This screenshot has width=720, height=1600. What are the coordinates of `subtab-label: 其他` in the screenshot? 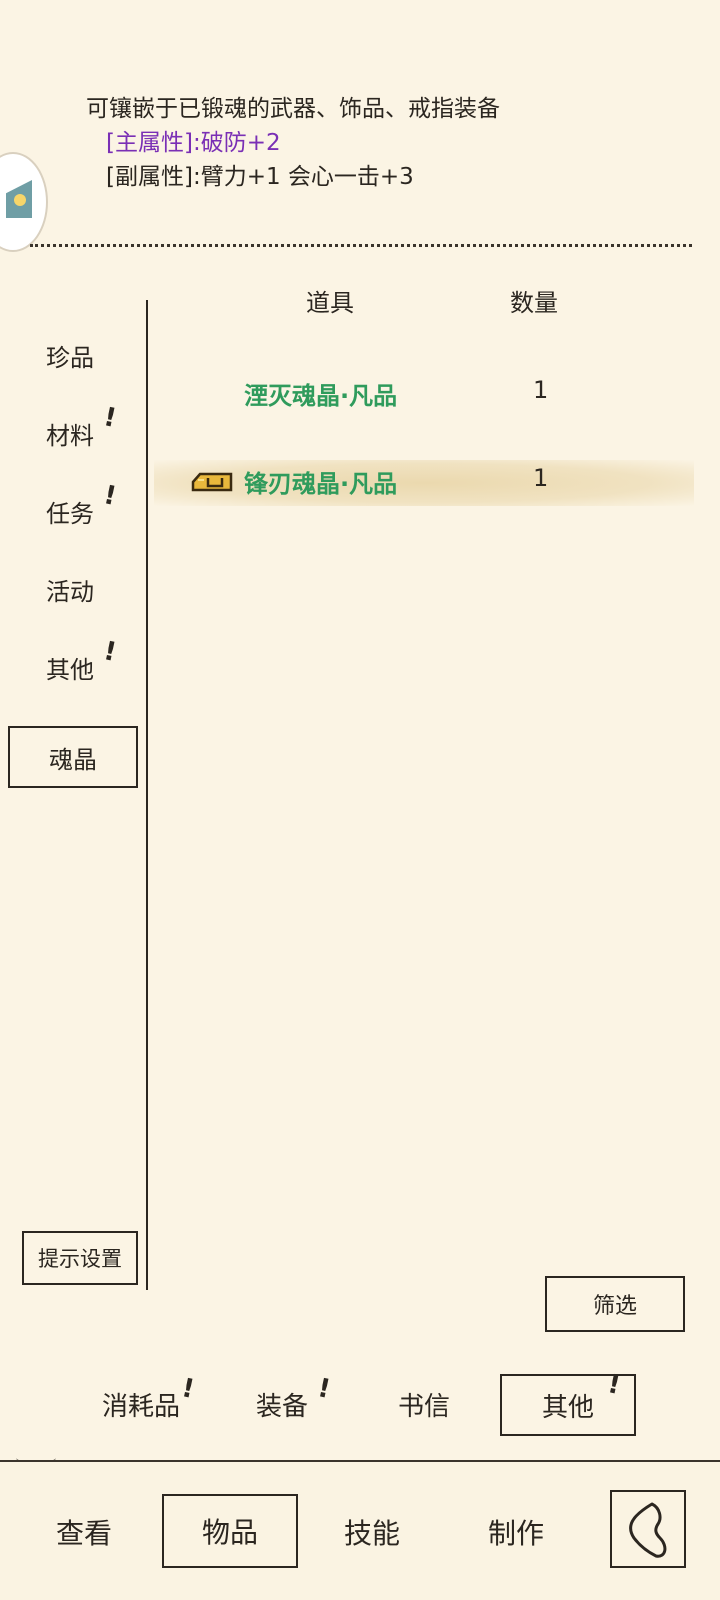 It's located at (567, 1407).